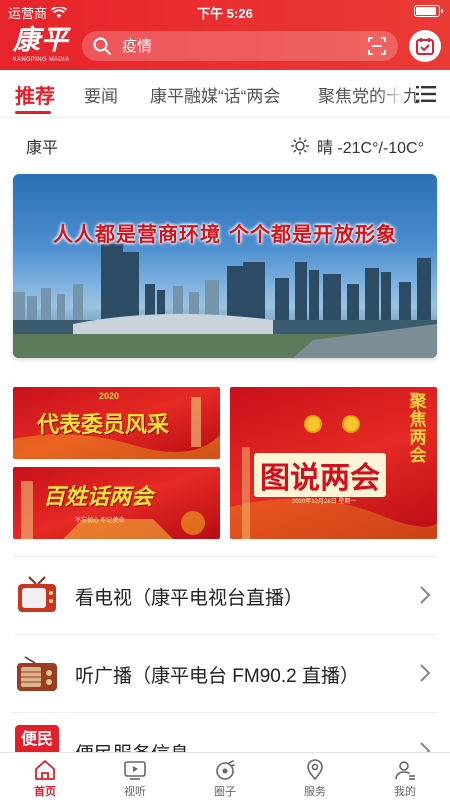 The image size is (450, 800). I want to click on list-item-tv: 看电视（康平电视台直播）, so click(225, 595).